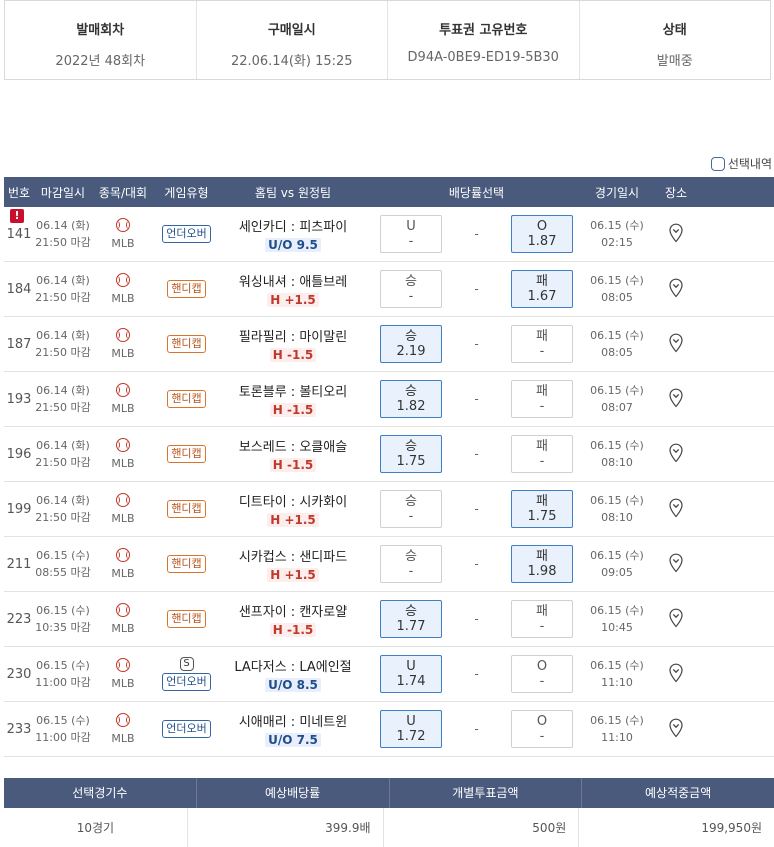 Image resolution: width=774 pixels, height=847 pixels. What do you see at coordinates (617, 344) in the screenshot?
I see `game-date: 06.15 (수) 08:05` at bounding box center [617, 344].